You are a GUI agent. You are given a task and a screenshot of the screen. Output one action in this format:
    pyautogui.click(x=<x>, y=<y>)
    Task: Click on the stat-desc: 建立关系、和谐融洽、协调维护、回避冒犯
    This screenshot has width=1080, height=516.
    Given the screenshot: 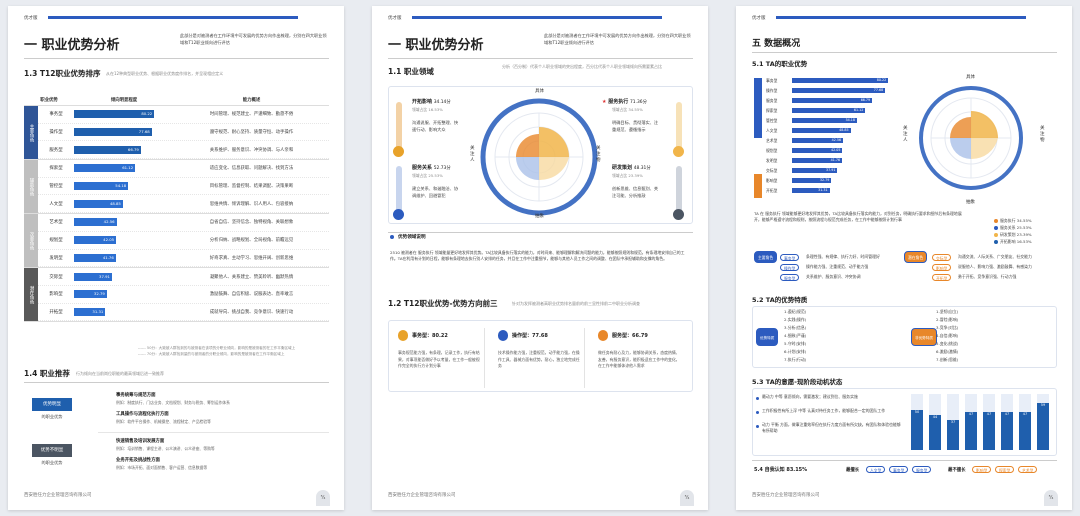 What is the action you would take?
    pyautogui.click(x=435, y=192)
    